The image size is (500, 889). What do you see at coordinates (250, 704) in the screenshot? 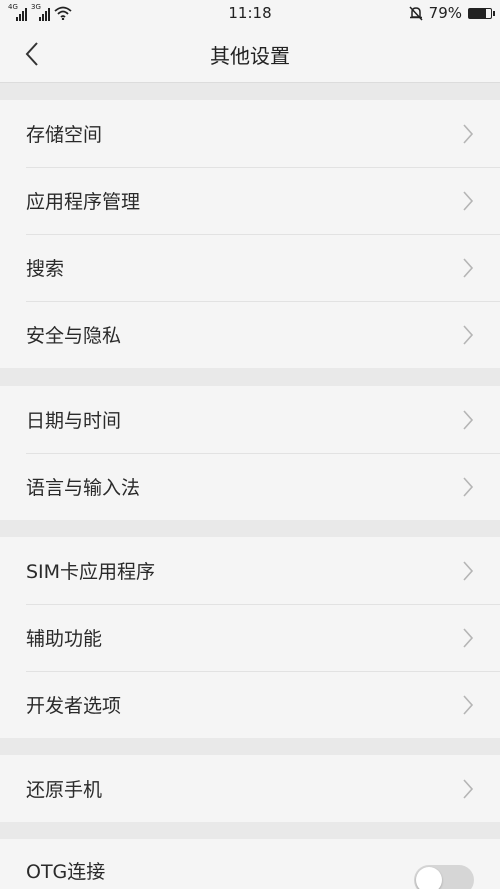
I see `settings-item-developer-options: 开发者选项` at bounding box center [250, 704].